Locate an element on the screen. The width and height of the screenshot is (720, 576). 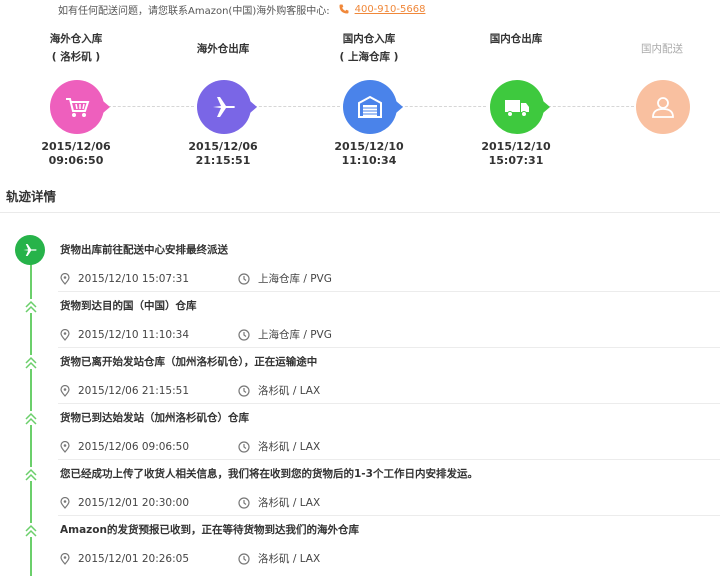
event-title: Amazon的发货预报已收到，正在等待货物到达我们的海外仓库 is located at coordinates (209, 530).